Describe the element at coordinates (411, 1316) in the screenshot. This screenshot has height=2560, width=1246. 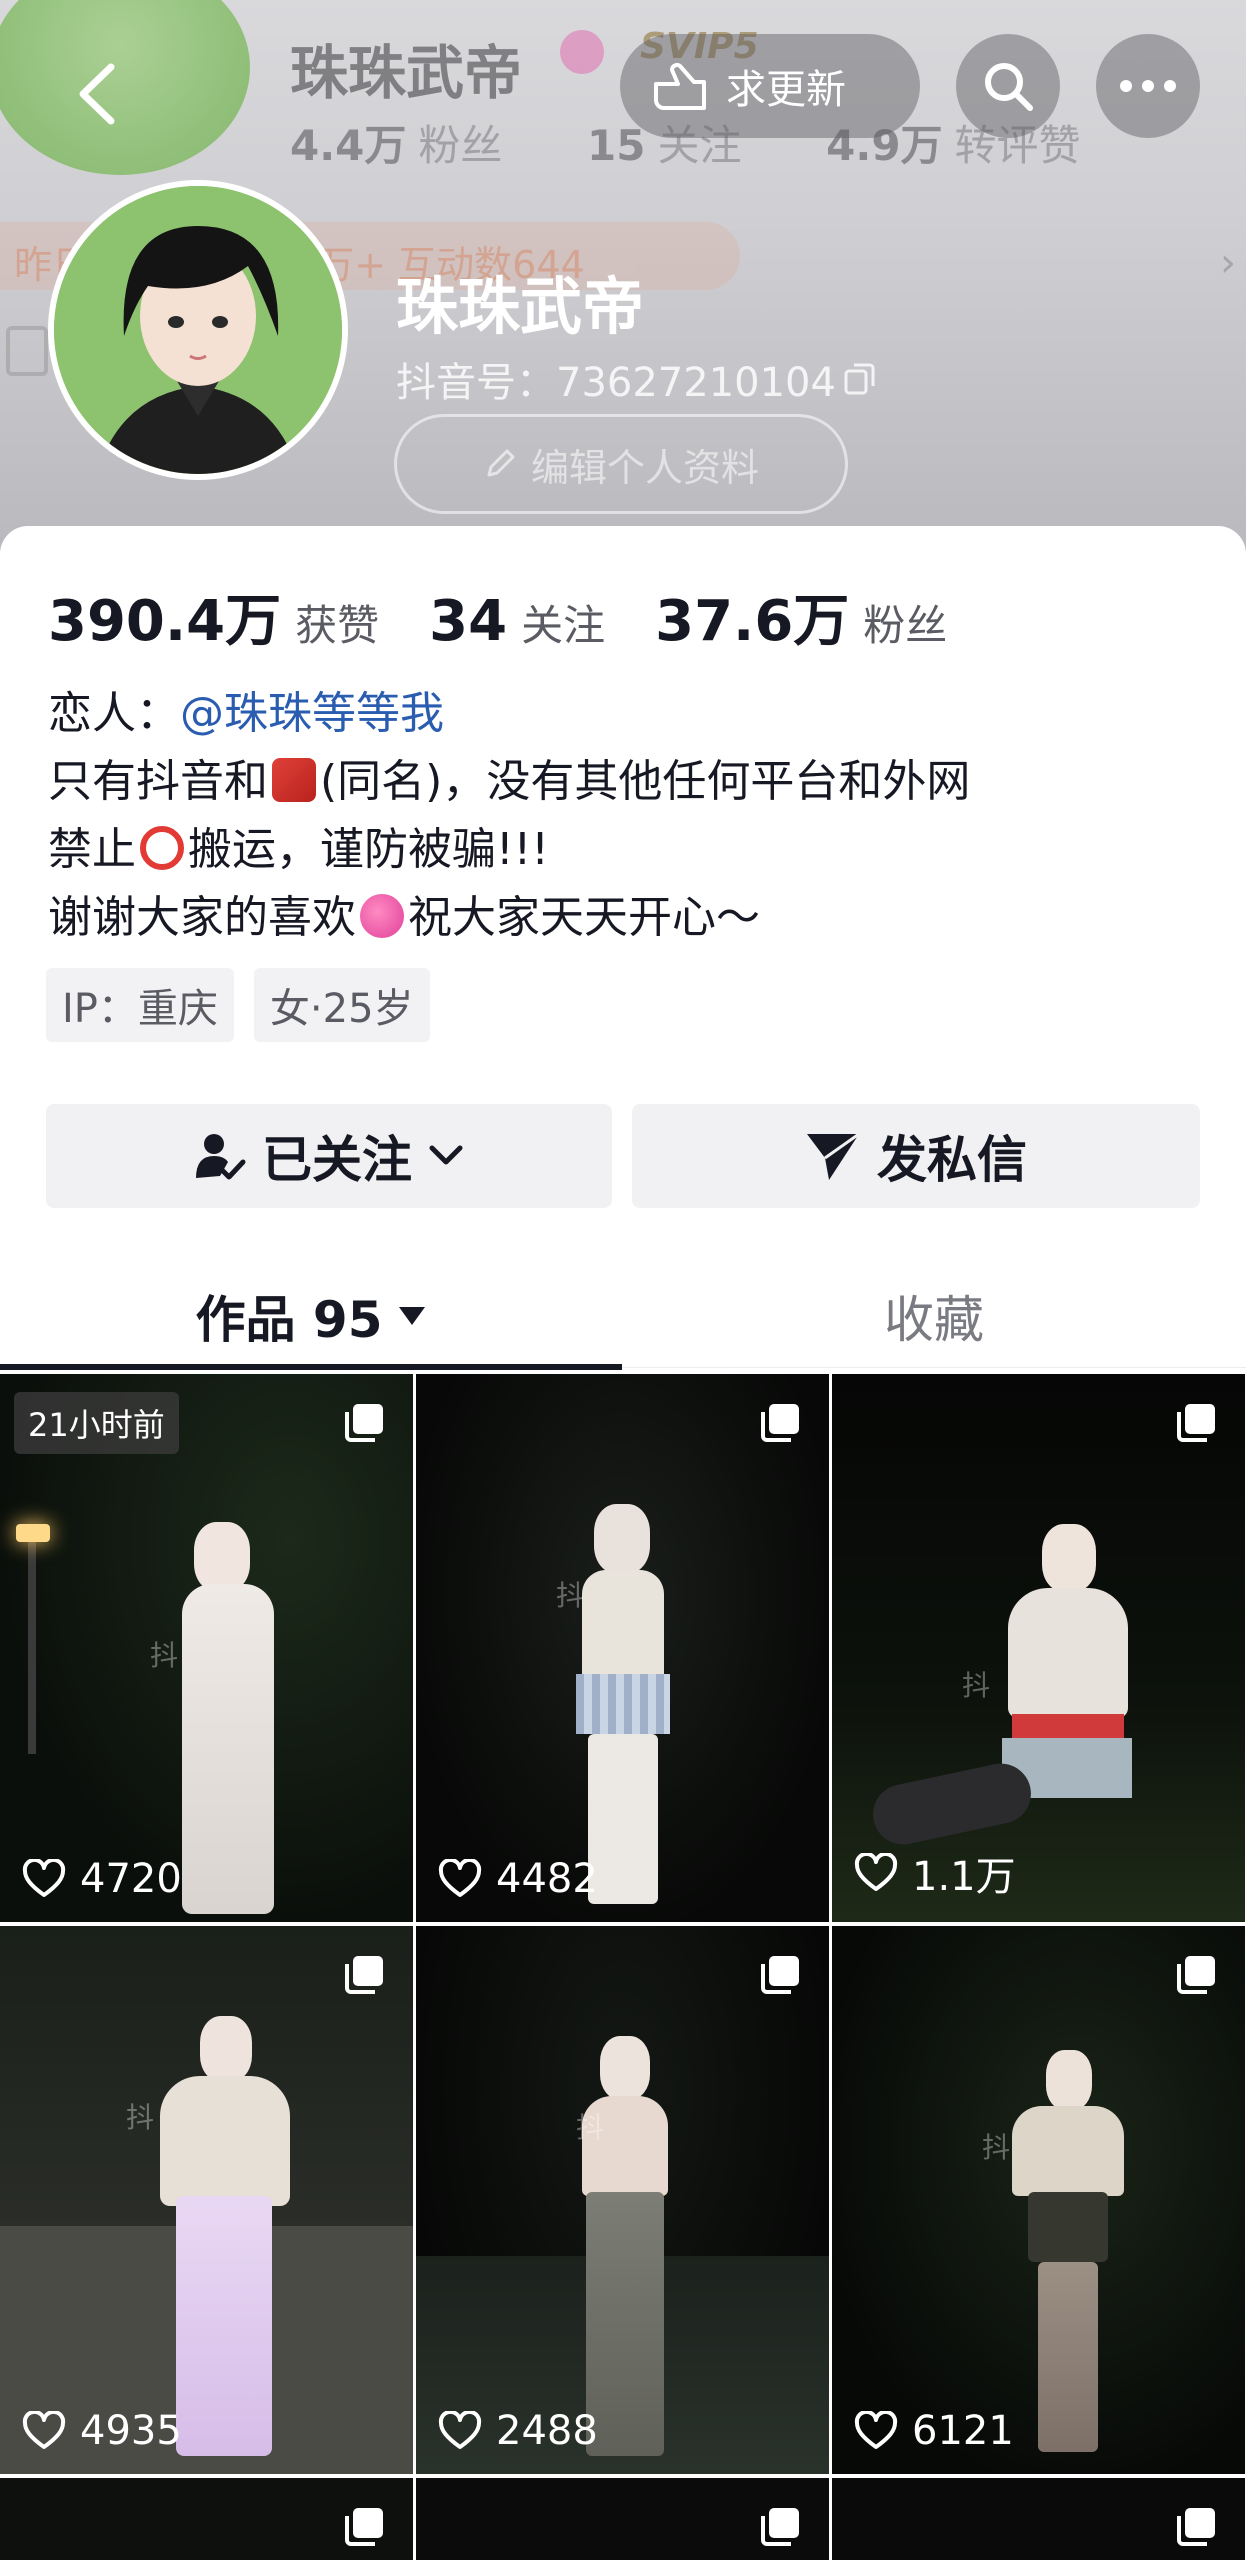
I see `caret-down-icon` at that location.